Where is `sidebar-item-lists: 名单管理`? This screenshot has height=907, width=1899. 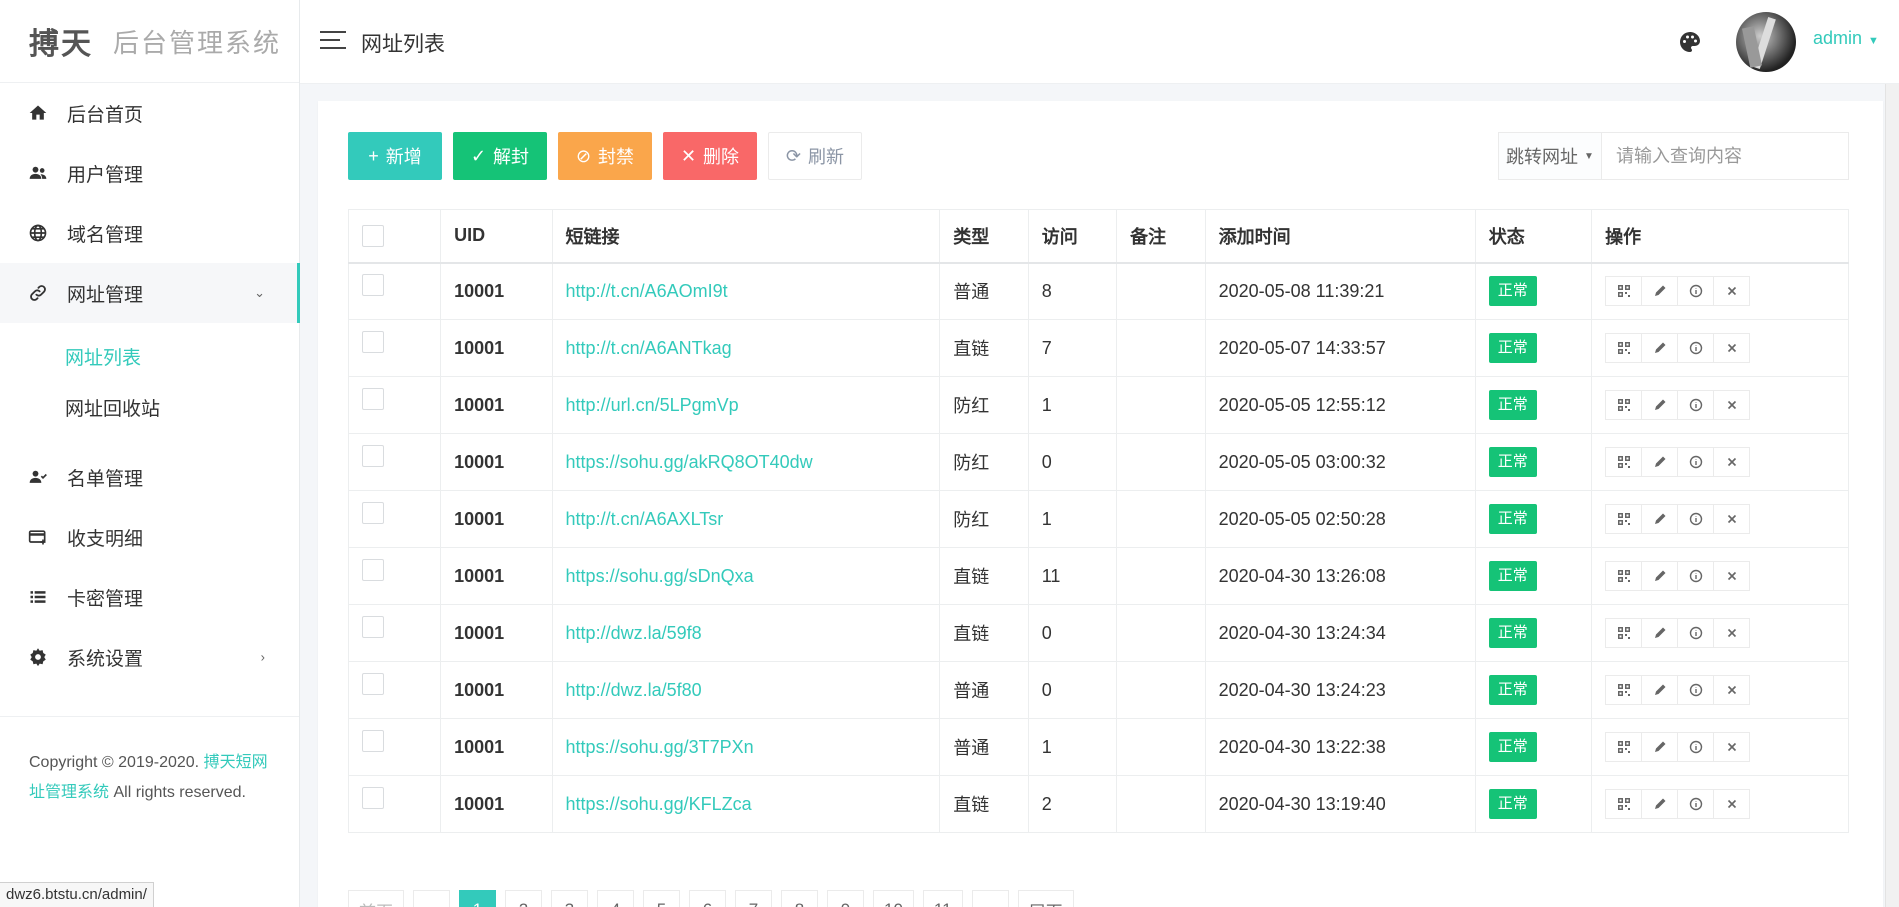
sidebar-item-lists: 名单管理 is located at coordinates (149, 477).